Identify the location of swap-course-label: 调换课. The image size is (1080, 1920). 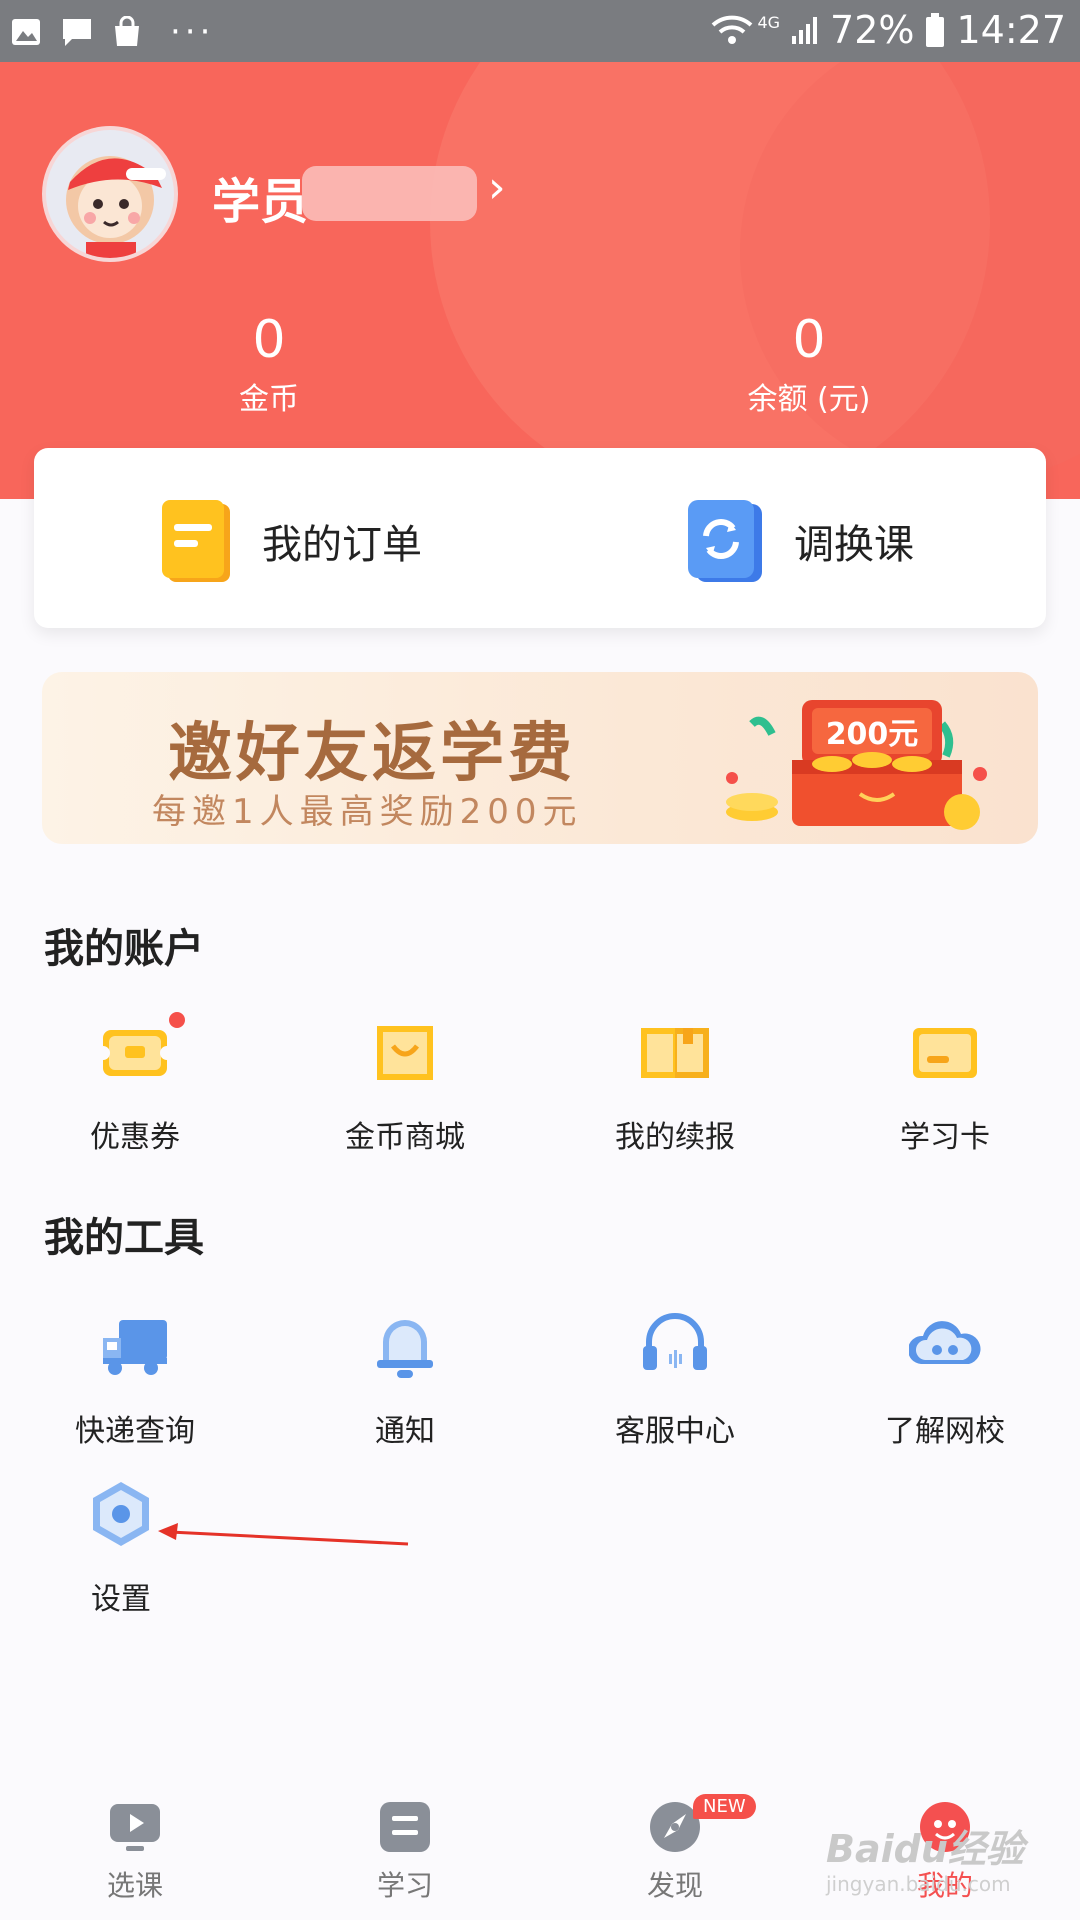
(854, 545).